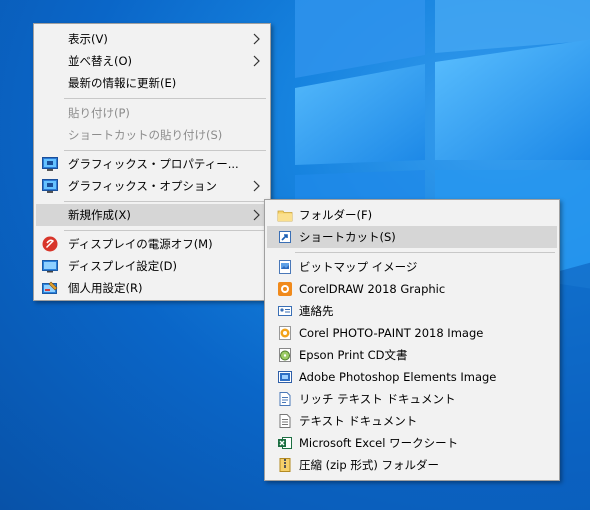  What do you see at coordinates (285, 267) in the screenshot?
I see `bitmap-image-icon` at bounding box center [285, 267].